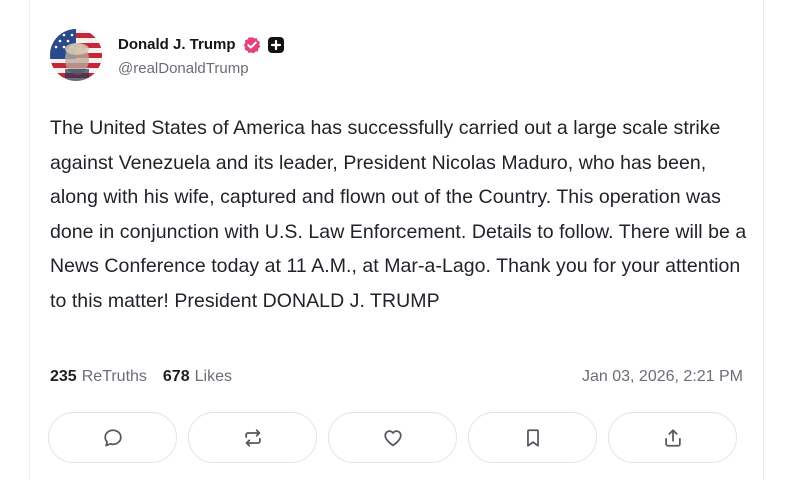 The height and width of the screenshot is (480, 800). I want to click on post-stats: 235 ReTruths 678 Likes, so click(141, 377).